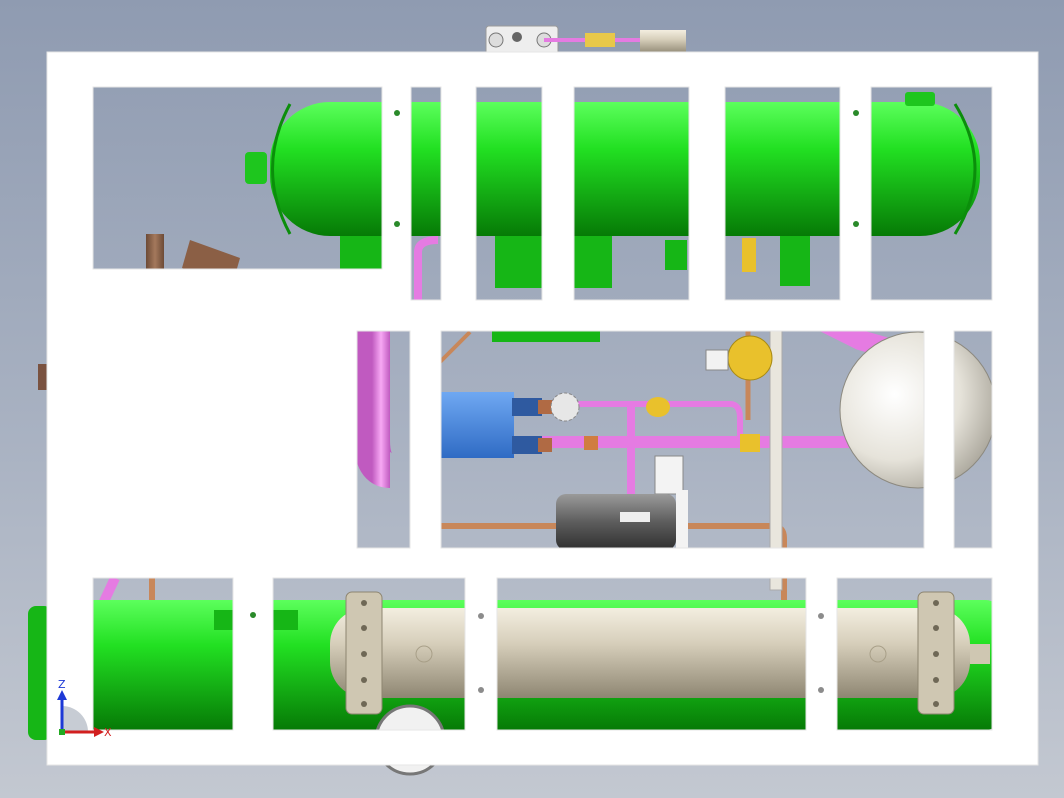  I want to click on pump-motor, so click(510, 425).